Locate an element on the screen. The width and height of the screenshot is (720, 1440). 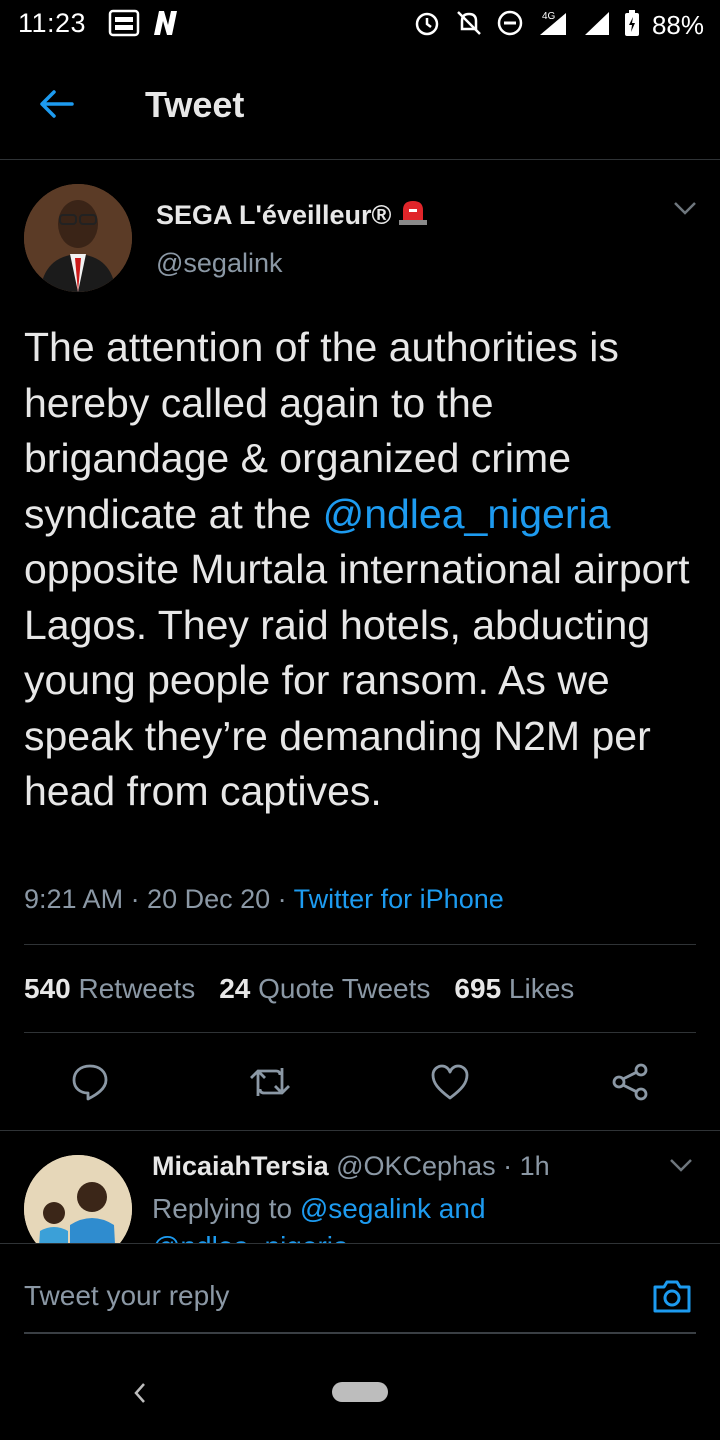
author-name-text: SEGA L'éveilleur® is located at coordinates (274, 215).